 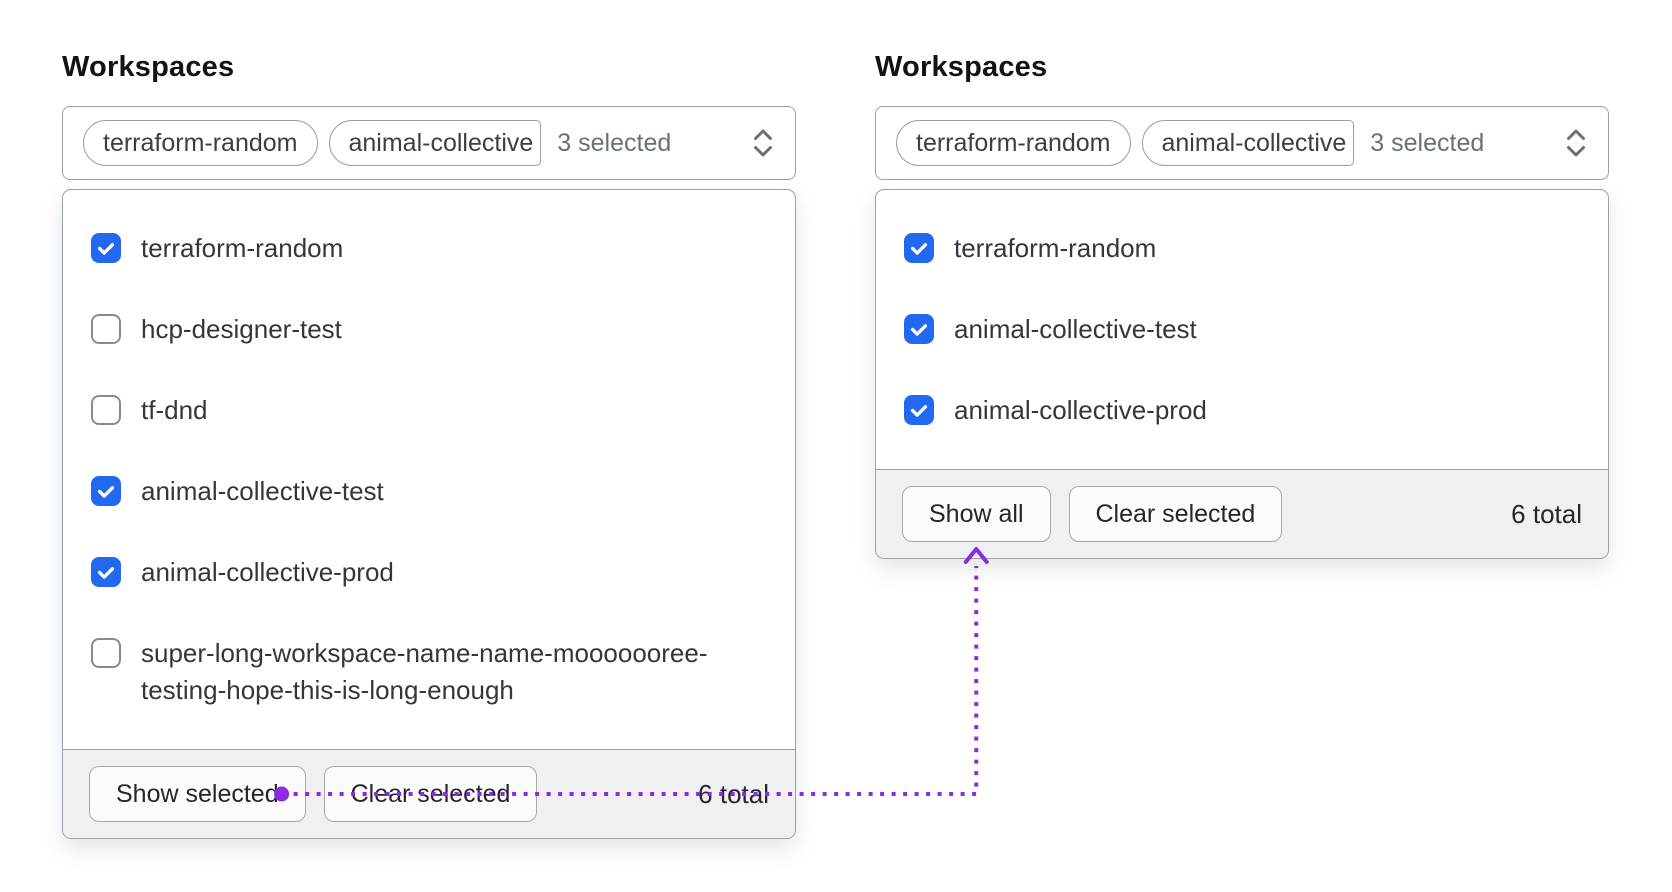 What do you see at coordinates (429, 410) in the screenshot?
I see `workspace-option-row: tf-dnd` at bounding box center [429, 410].